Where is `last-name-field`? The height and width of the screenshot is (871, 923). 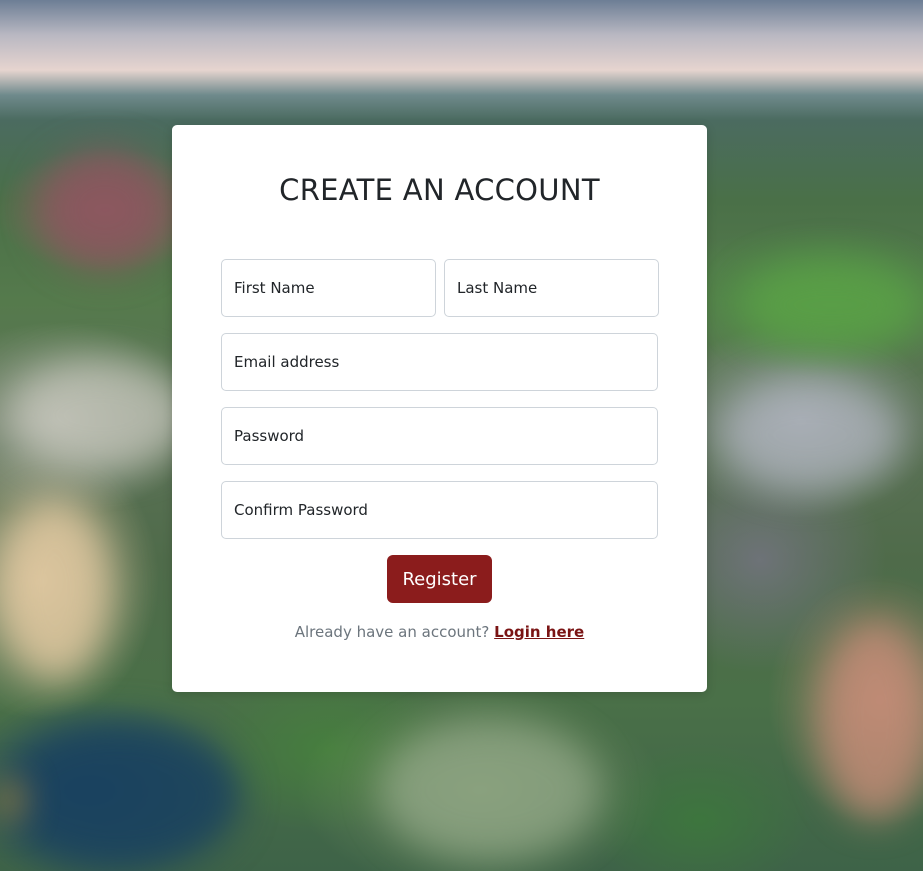 last-name-field is located at coordinates (551, 288).